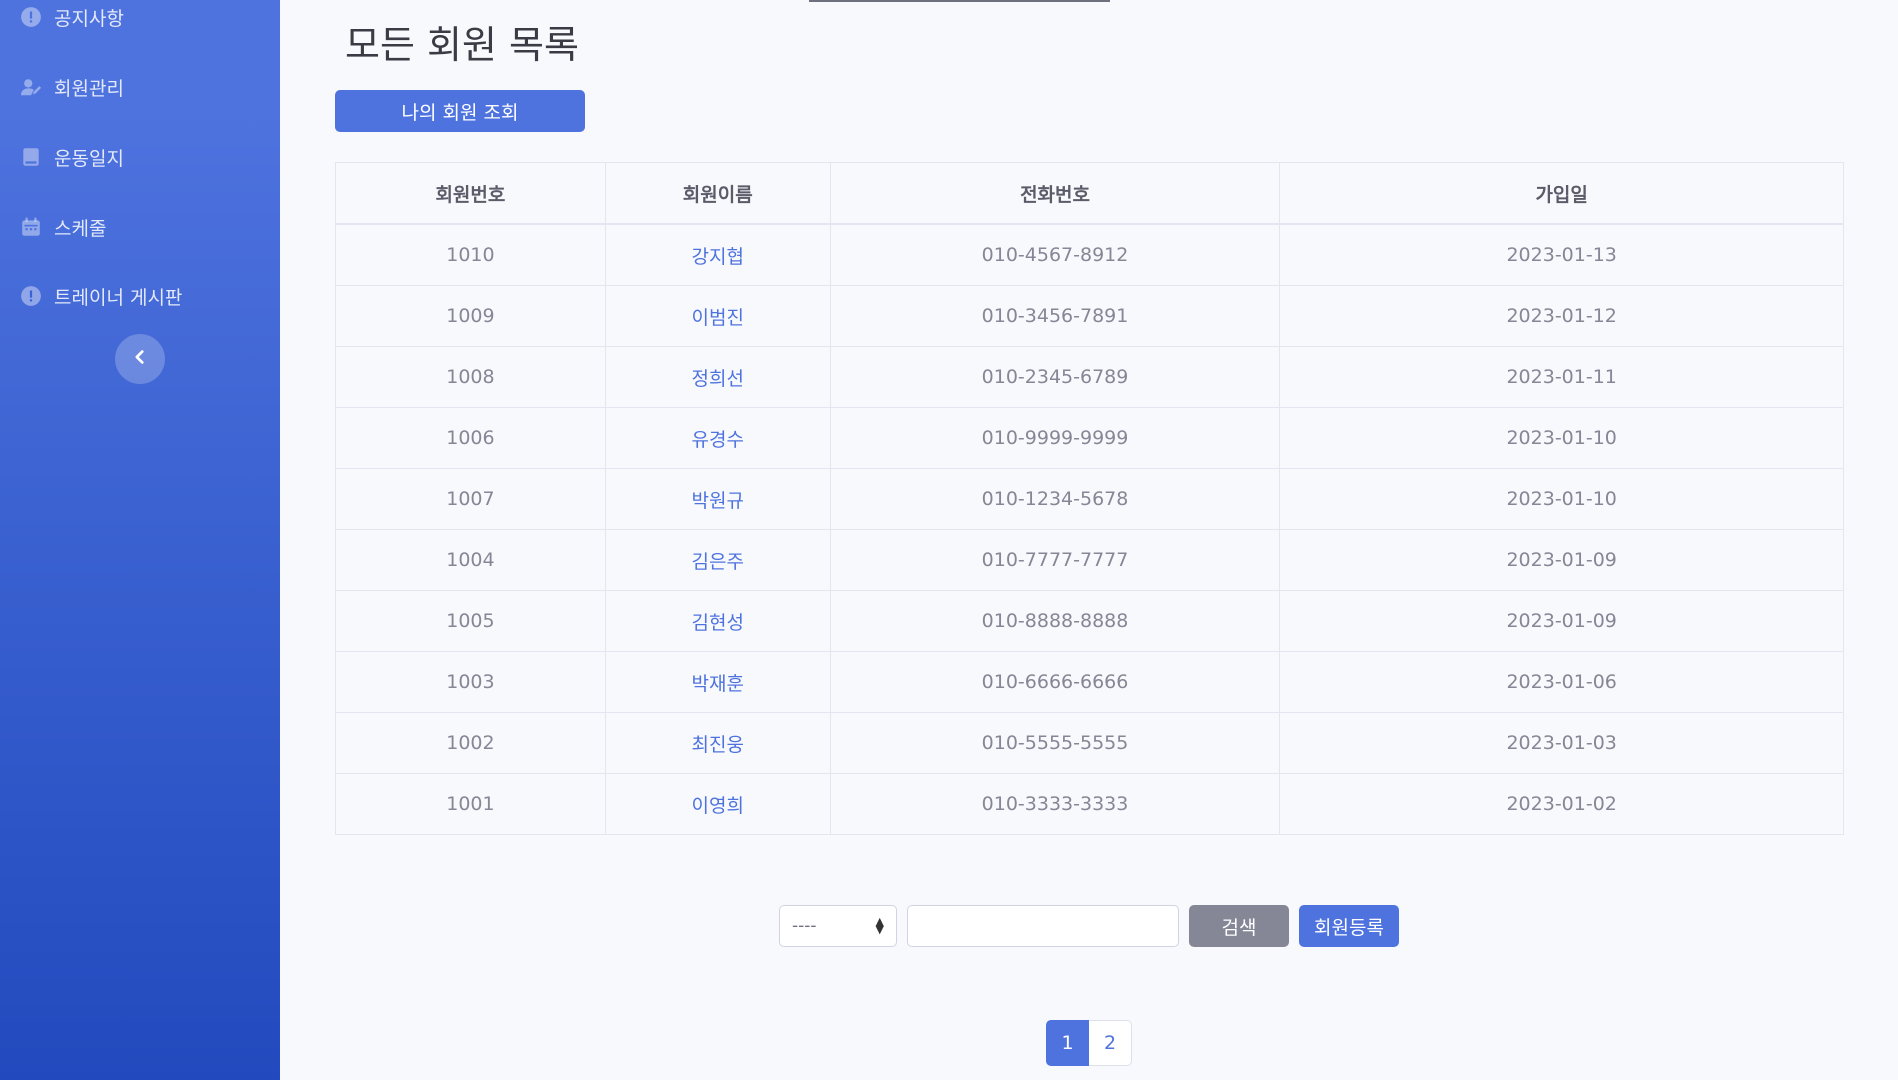  Describe the element at coordinates (140, 540) in the screenshot. I see `sidebar: 공지사항 회원관리 운동일지 스케줄 트레이너 게시판` at that location.